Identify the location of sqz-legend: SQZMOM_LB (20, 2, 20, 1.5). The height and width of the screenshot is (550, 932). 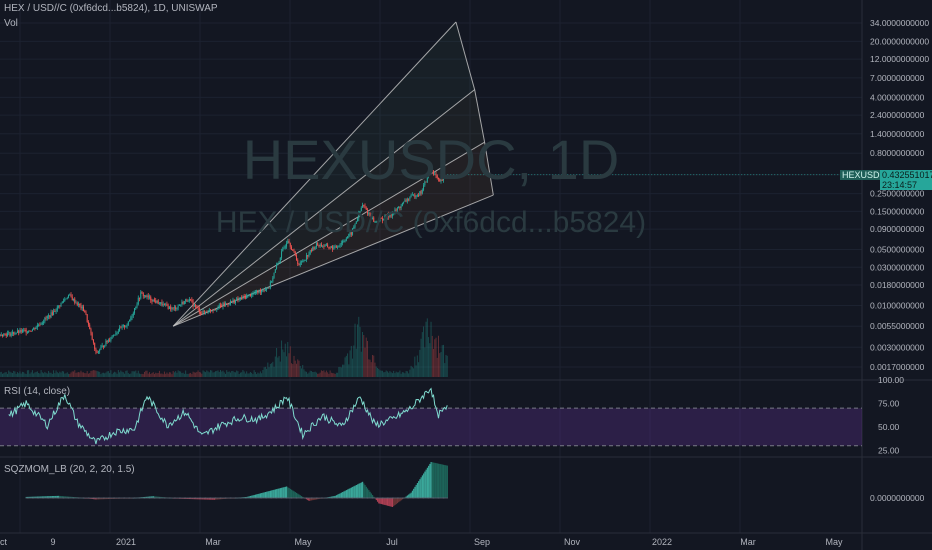
(69, 469).